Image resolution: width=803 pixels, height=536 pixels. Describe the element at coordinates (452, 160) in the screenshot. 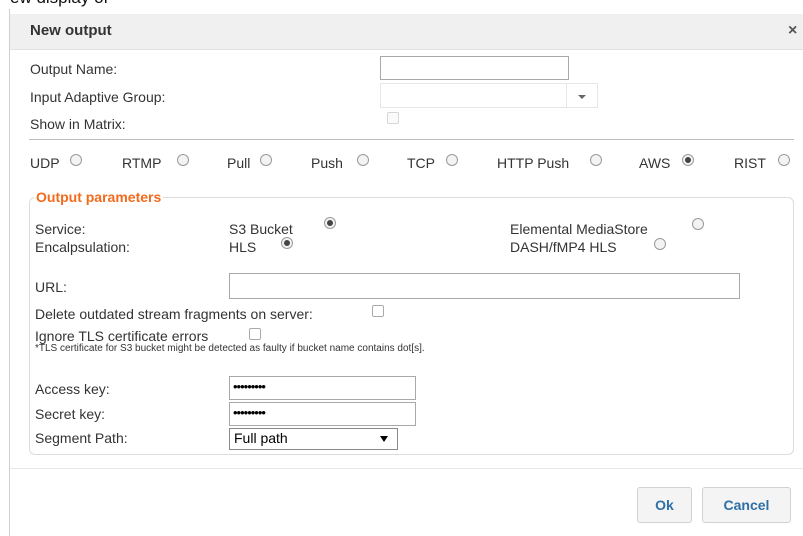

I see `protocol-radio-tcp` at that location.